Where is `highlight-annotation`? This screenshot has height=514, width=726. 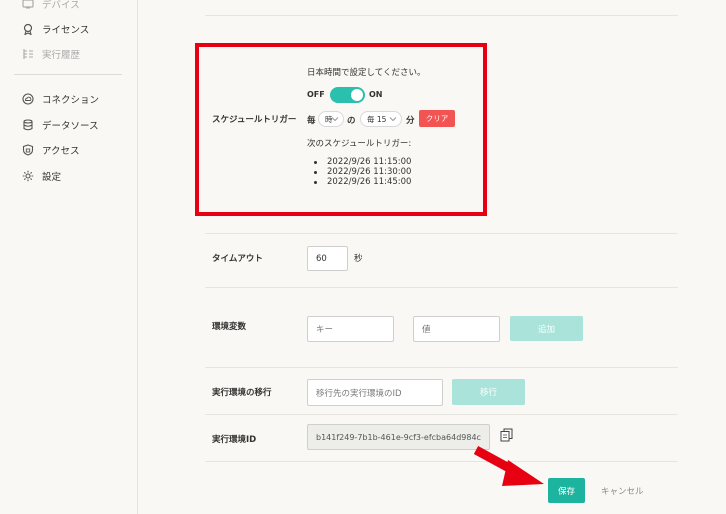
highlight-annotation is located at coordinates (341, 129).